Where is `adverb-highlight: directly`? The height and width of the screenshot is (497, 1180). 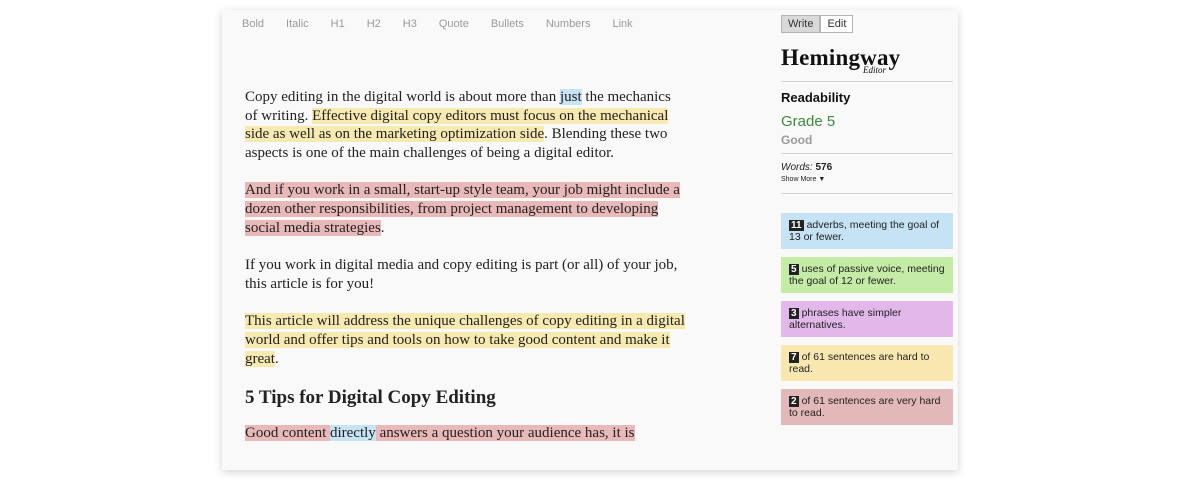 adverb-highlight: directly is located at coordinates (352, 433).